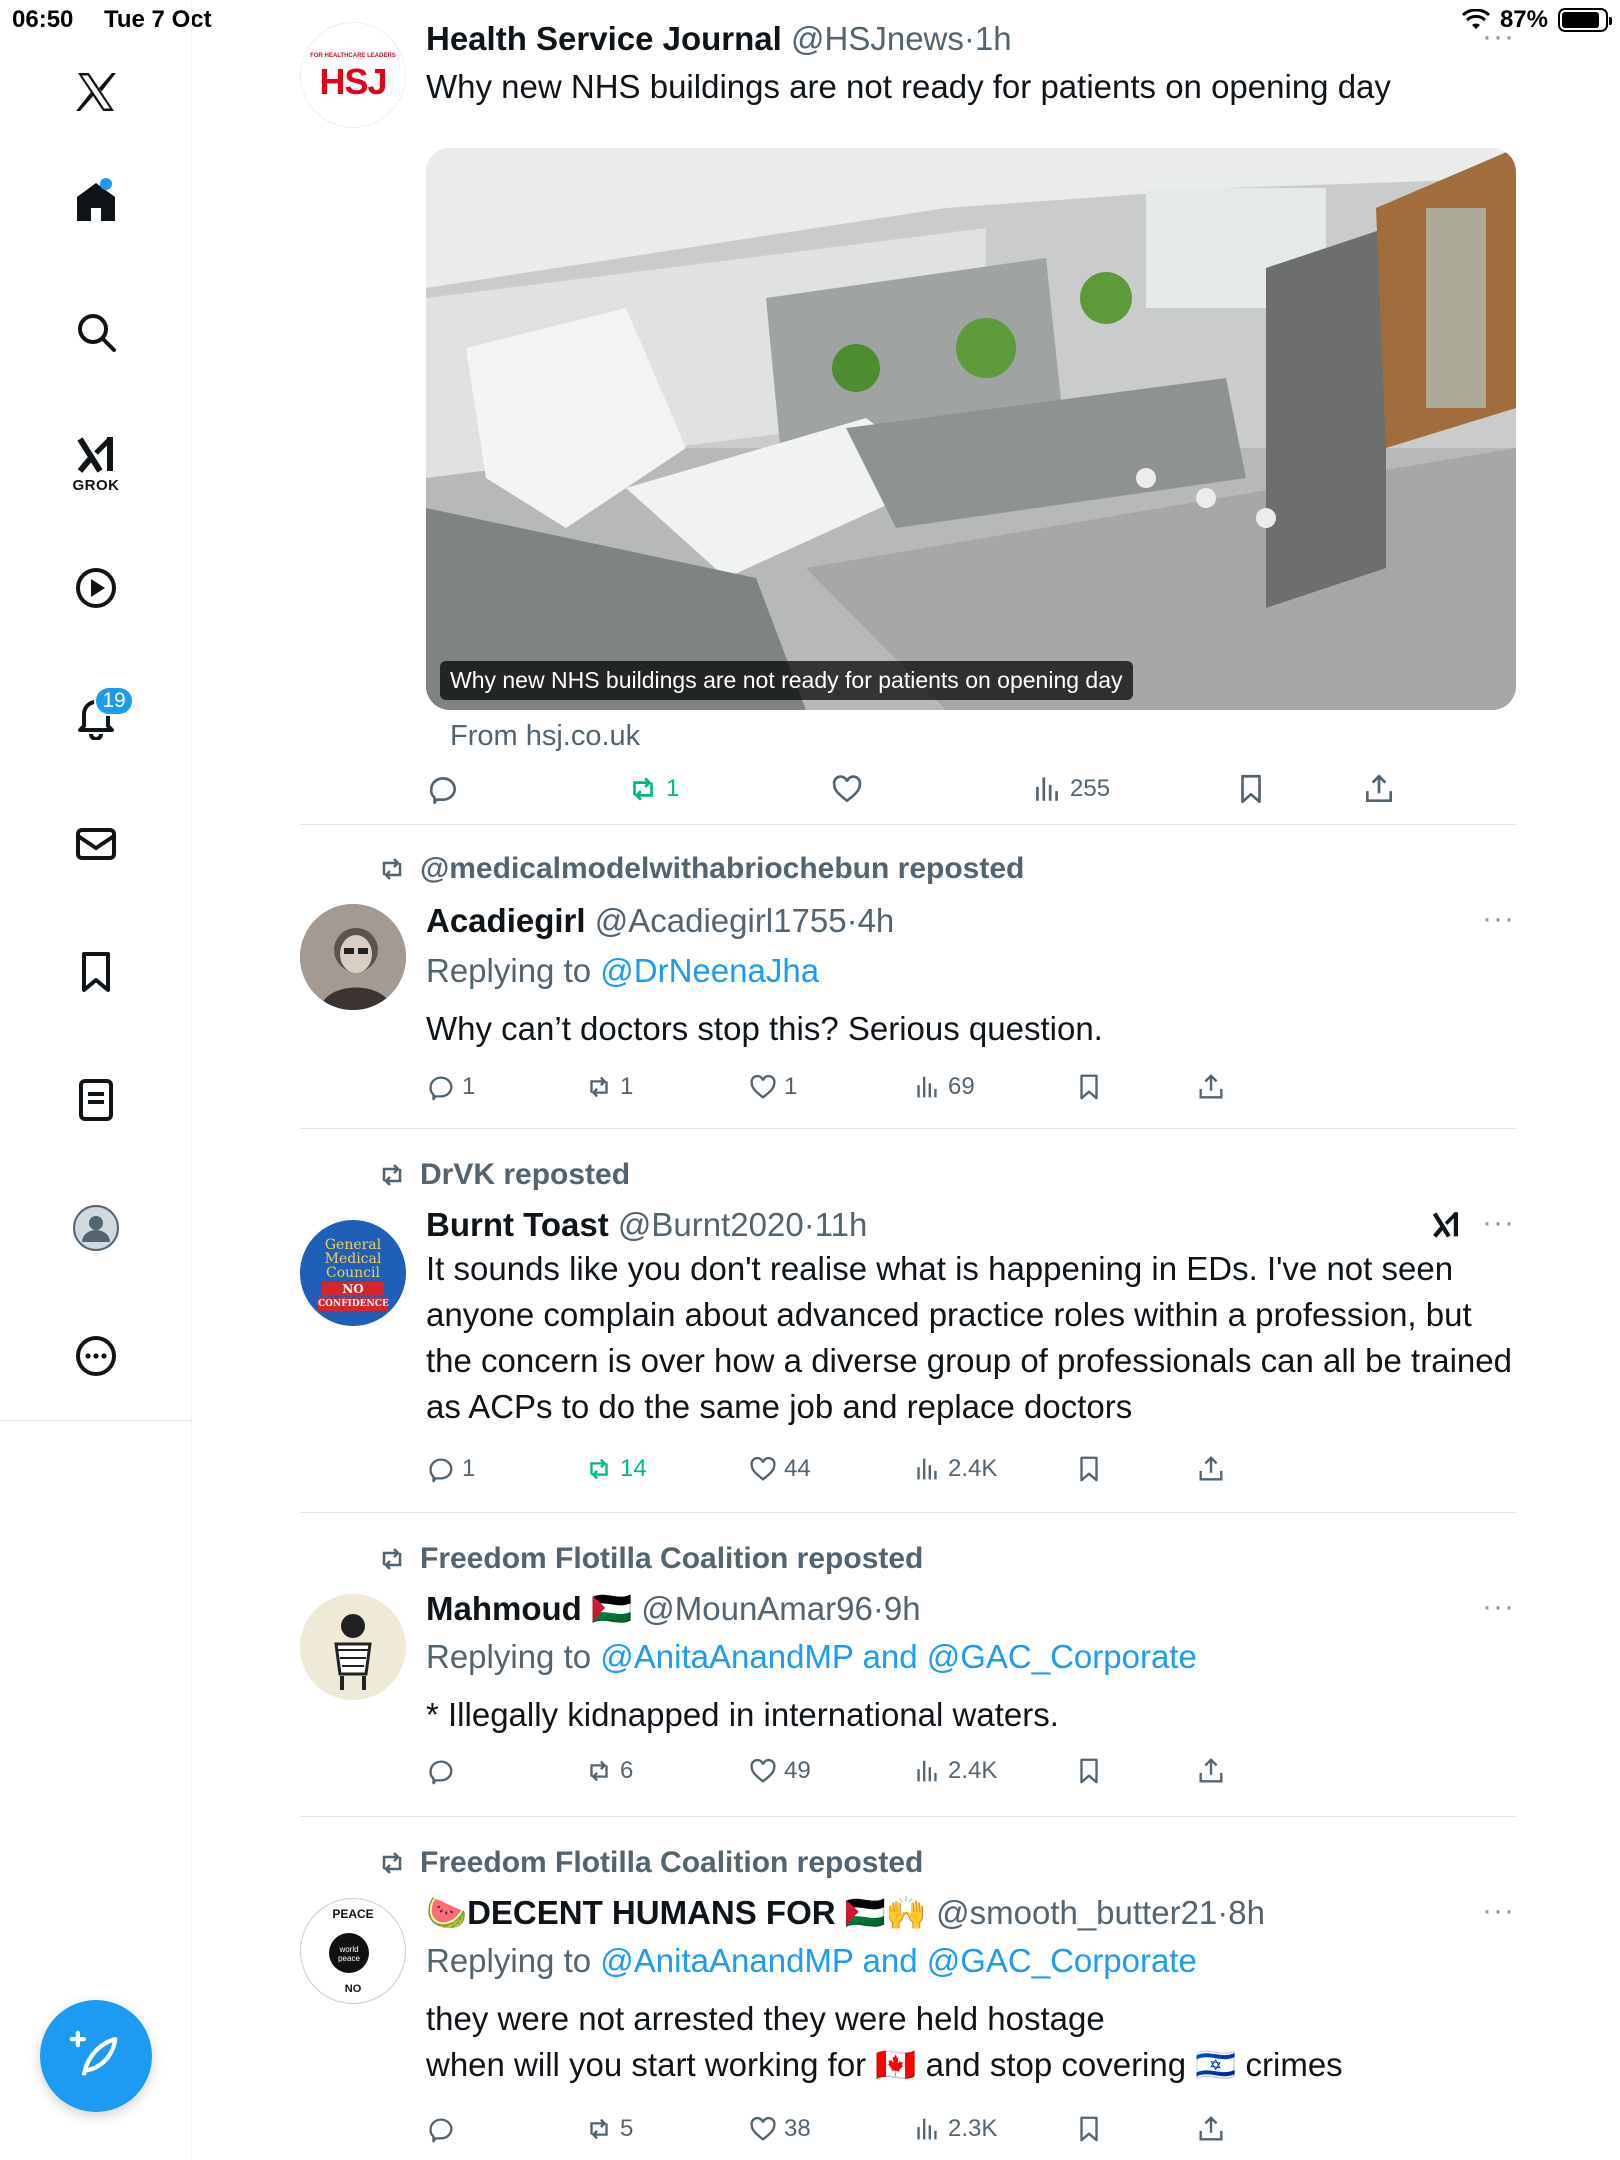 The width and height of the screenshot is (1620, 2160). I want to click on post-time: 1h, so click(993, 38).